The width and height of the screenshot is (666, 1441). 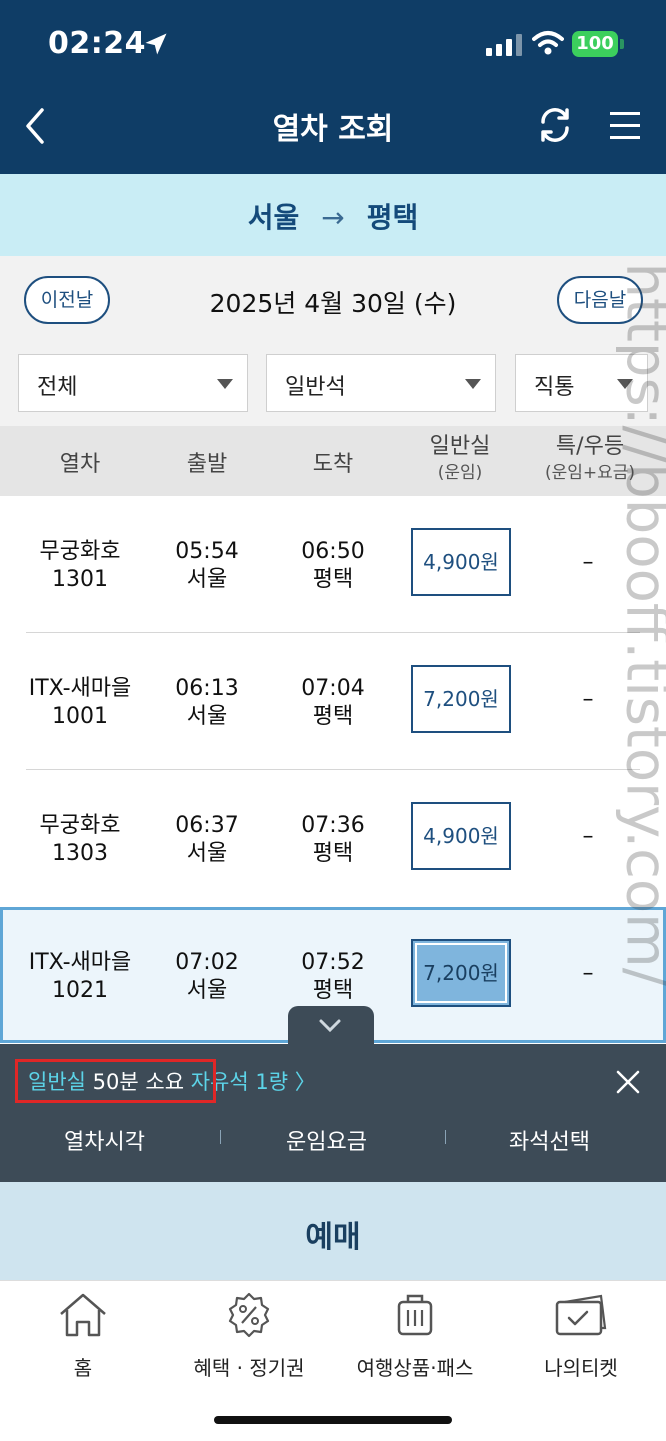 I want to click on arrival-cell: 06:50 평택, so click(x=333, y=566).